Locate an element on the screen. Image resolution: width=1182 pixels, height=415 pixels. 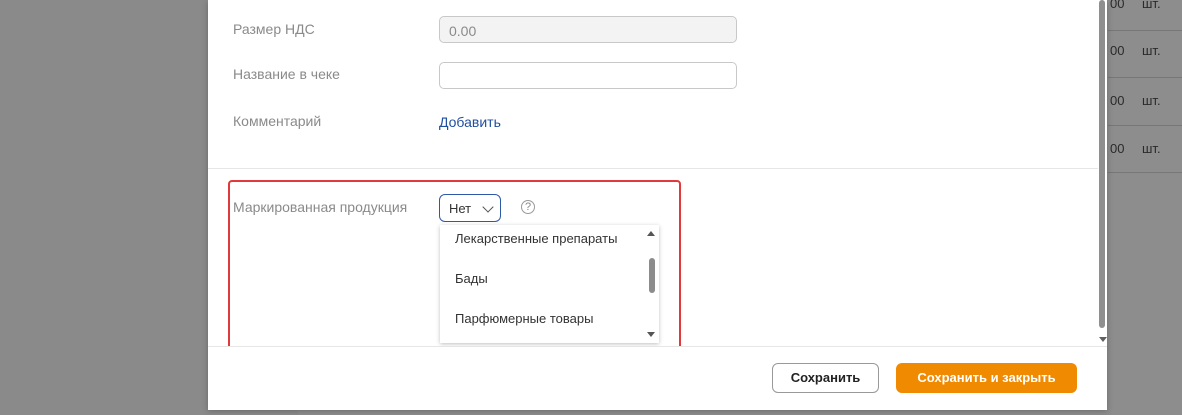
receipt-name-input is located at coordinates (588, 75).